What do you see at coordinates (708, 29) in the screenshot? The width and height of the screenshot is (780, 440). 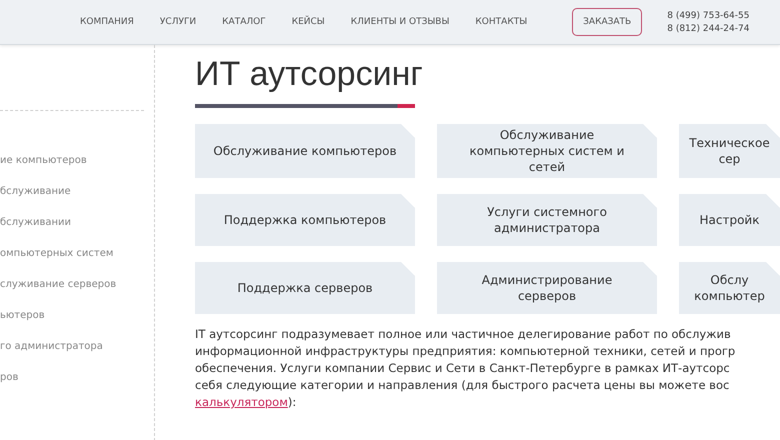 I see `phone-number: 8 (812) 244-24-74` at bounding box center [708, 29].